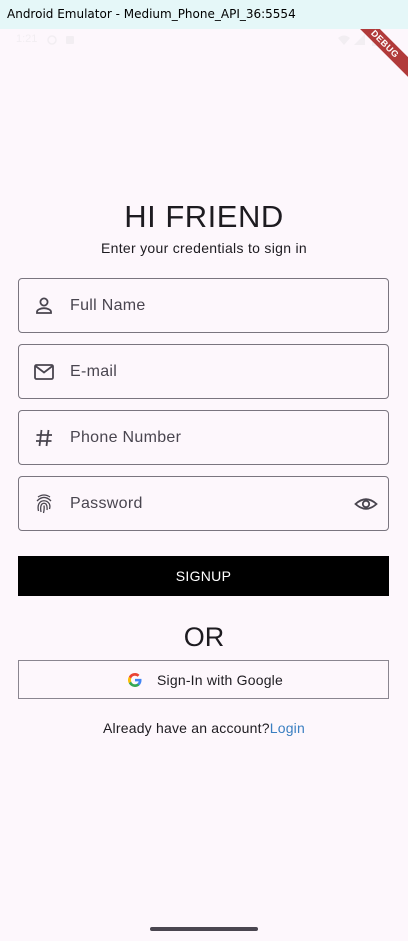 Image resolution: width=408 pixels, height=941 pixels. Describe the element at coordinates (126, 437) in the screenshot. I see `phone-number-placeholder: Phone Number` at that location.